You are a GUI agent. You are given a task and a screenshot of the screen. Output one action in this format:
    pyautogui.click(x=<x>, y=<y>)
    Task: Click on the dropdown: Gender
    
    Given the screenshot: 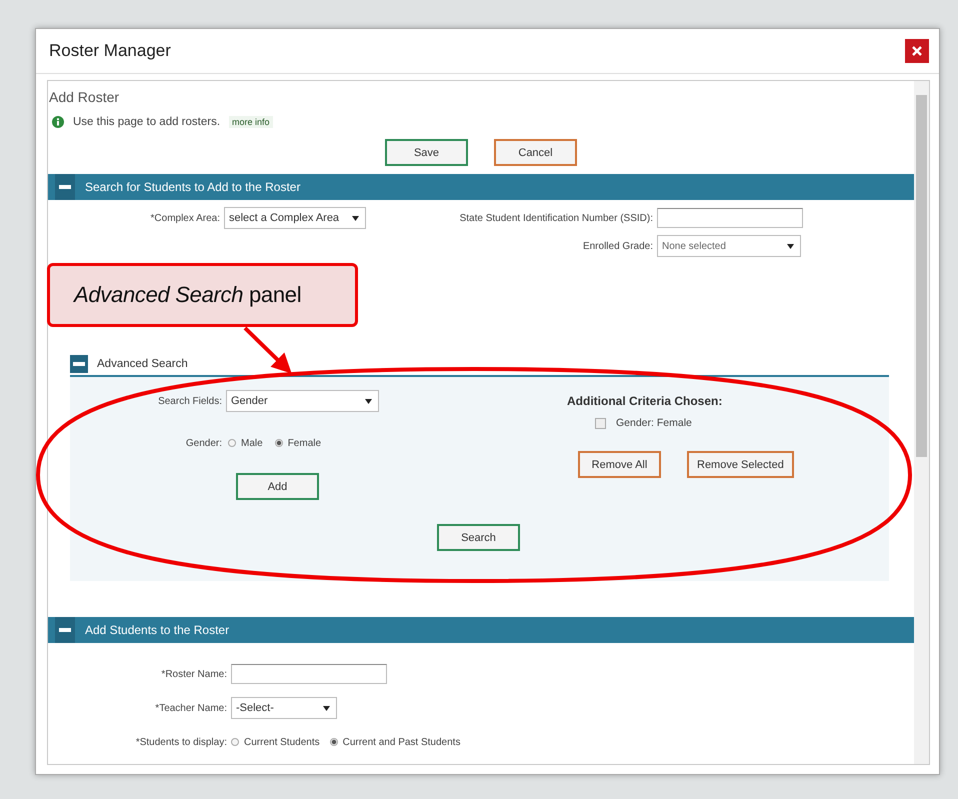 What is the action you would take?
    pyautogui.click(x=302, y=401)
    